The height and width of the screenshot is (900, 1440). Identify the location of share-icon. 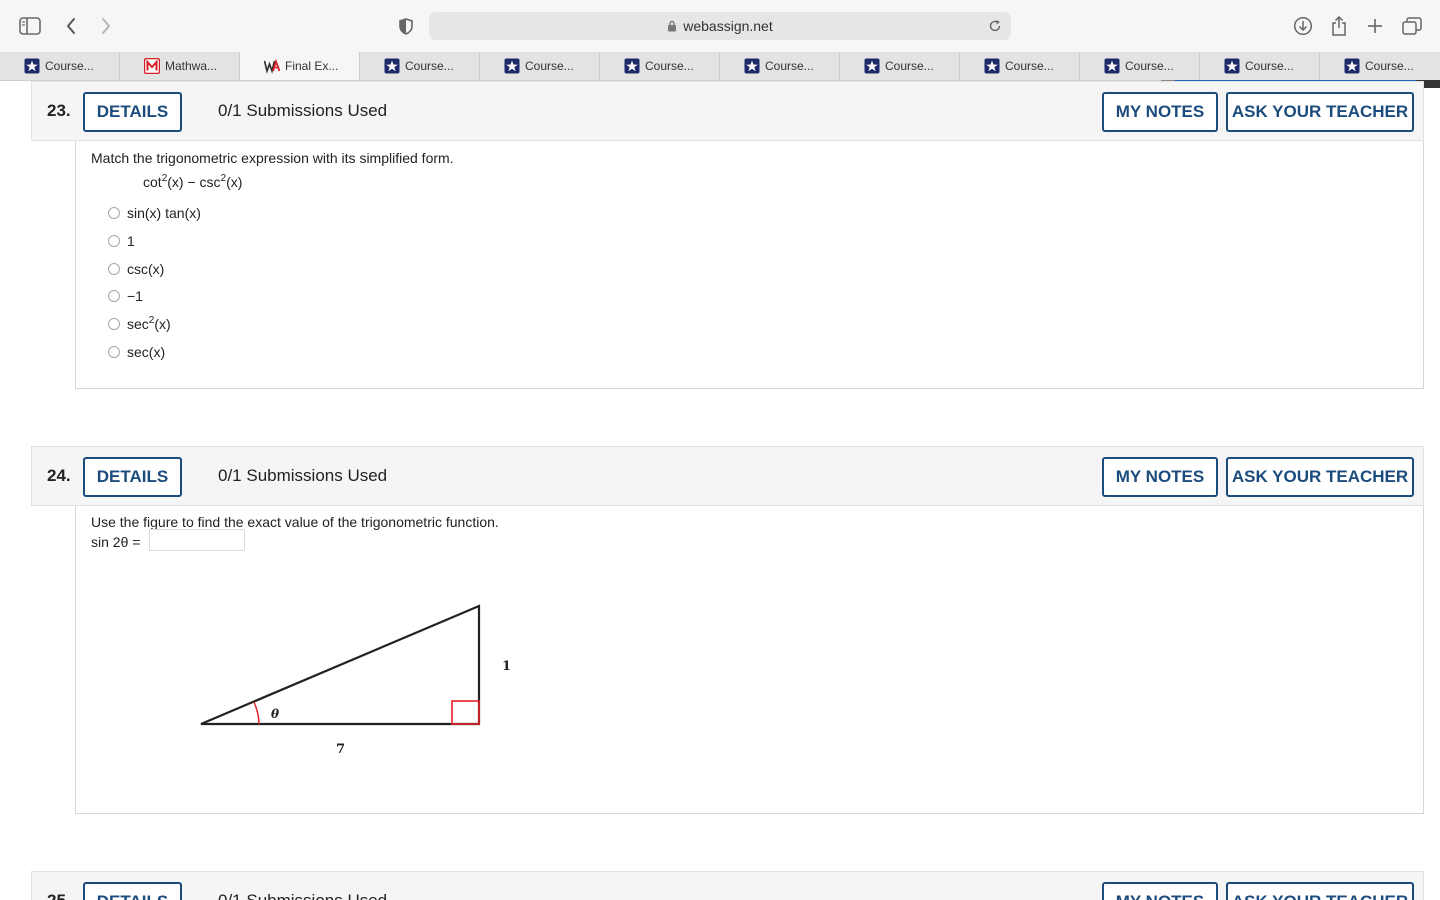
(1339, 26).